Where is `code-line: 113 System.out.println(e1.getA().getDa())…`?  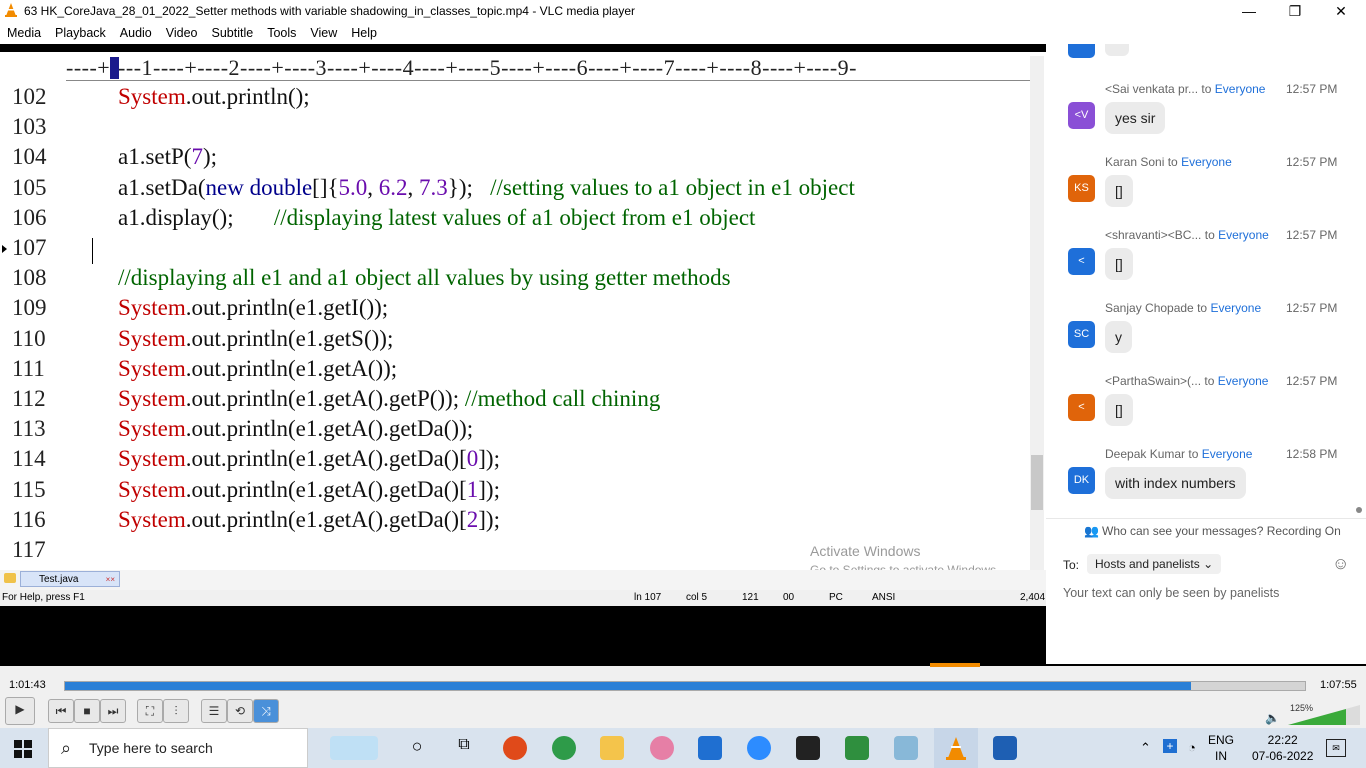
code-line: 113 System.out.println(e1.getA().getDa())… is located at coordinates (515, 431).